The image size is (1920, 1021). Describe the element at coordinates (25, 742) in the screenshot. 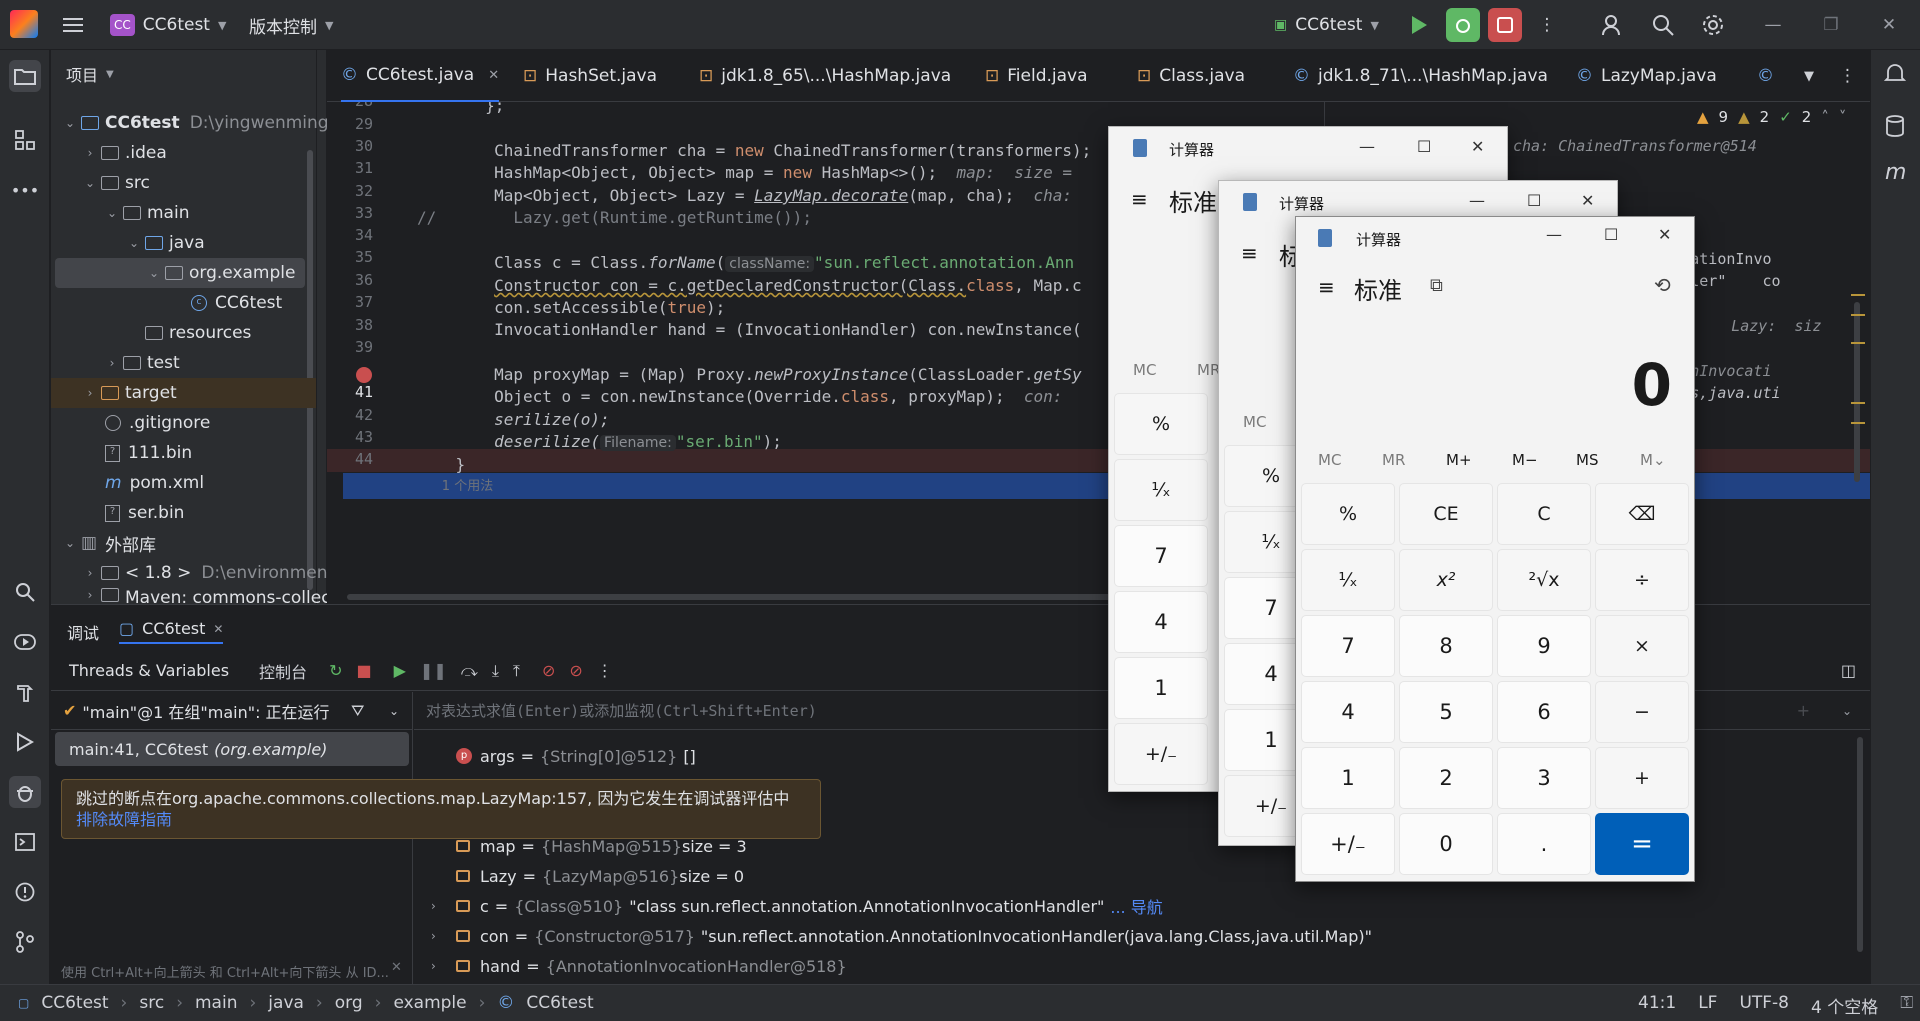

I see `run-tool-icon` at that location.